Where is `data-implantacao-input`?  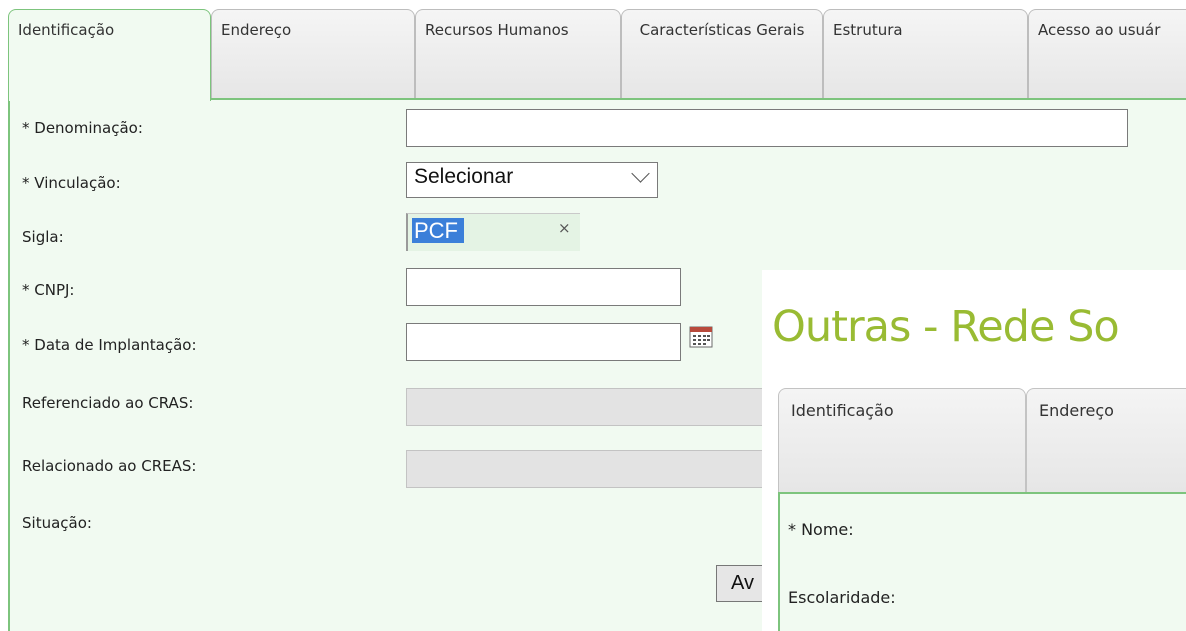
data-implantacao-input is located at coordinates (543, 342).